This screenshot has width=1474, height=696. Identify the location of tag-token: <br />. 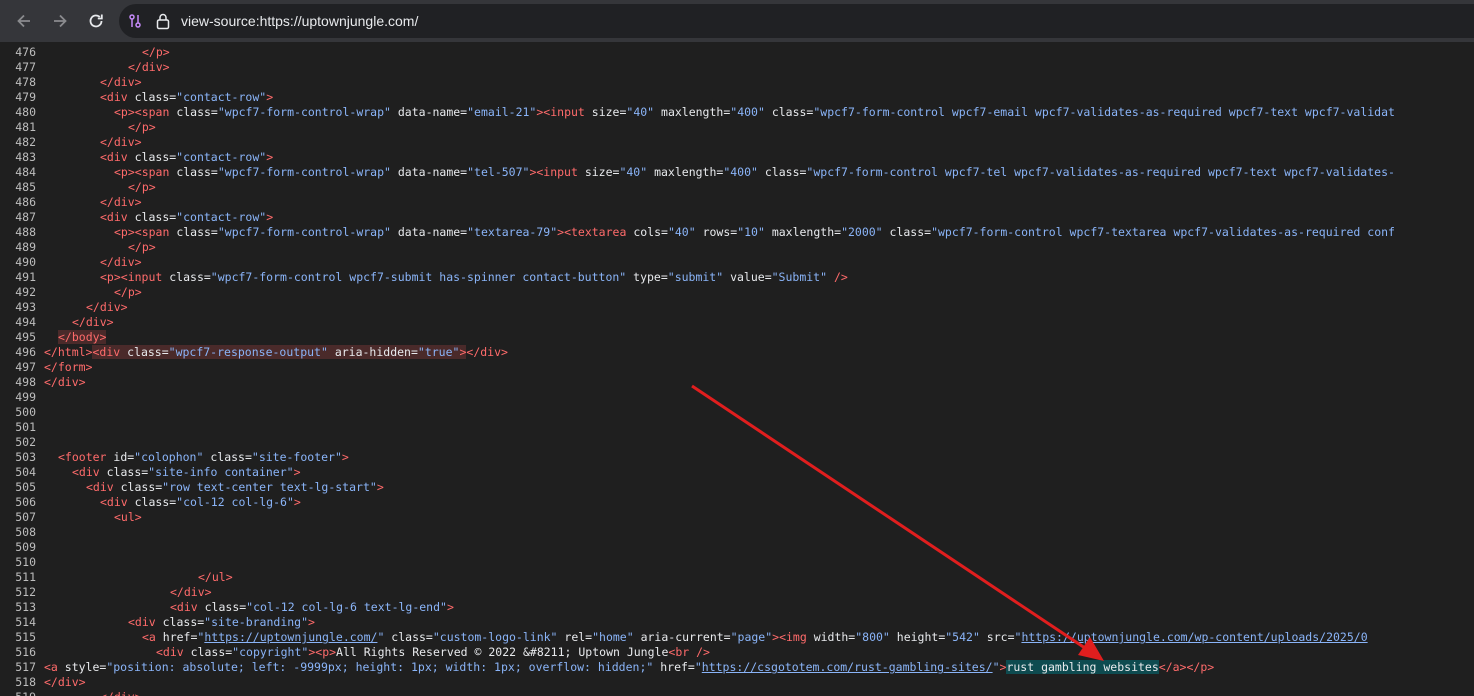
(689, 652).